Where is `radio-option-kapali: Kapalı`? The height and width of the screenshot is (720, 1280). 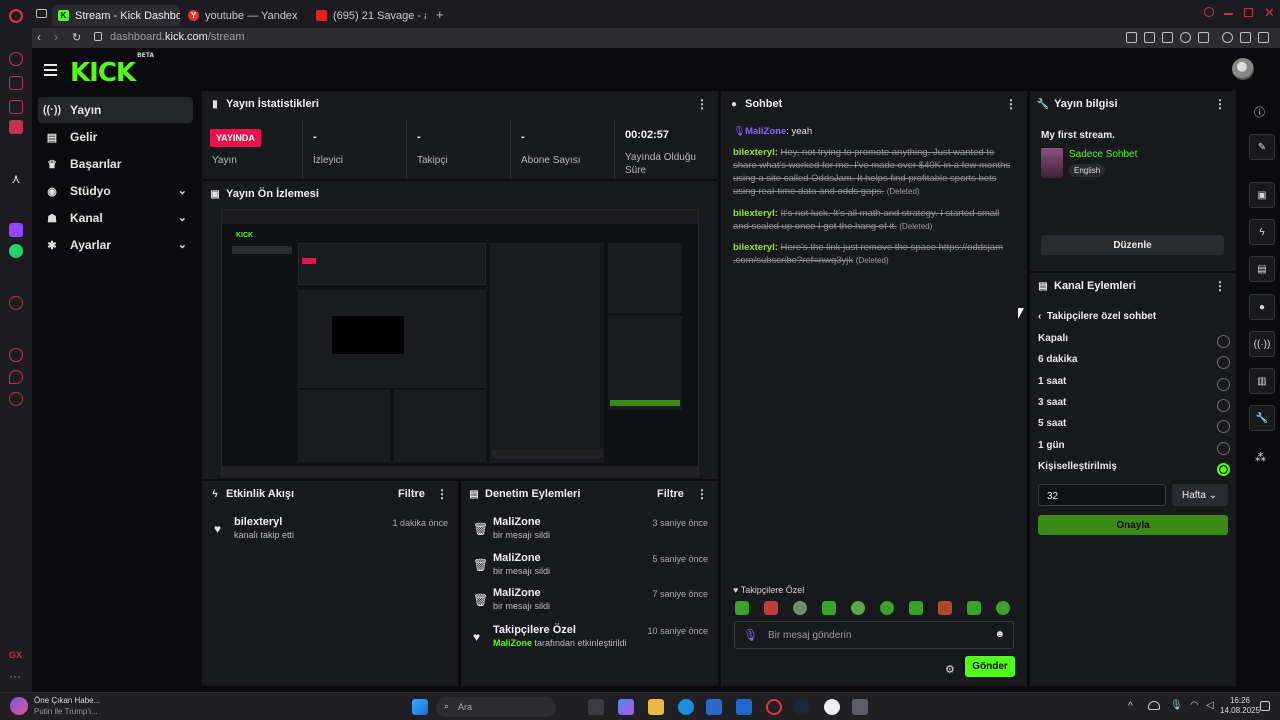 radio-option-kapali: Kapalı is located at coordinates (1134, 343).